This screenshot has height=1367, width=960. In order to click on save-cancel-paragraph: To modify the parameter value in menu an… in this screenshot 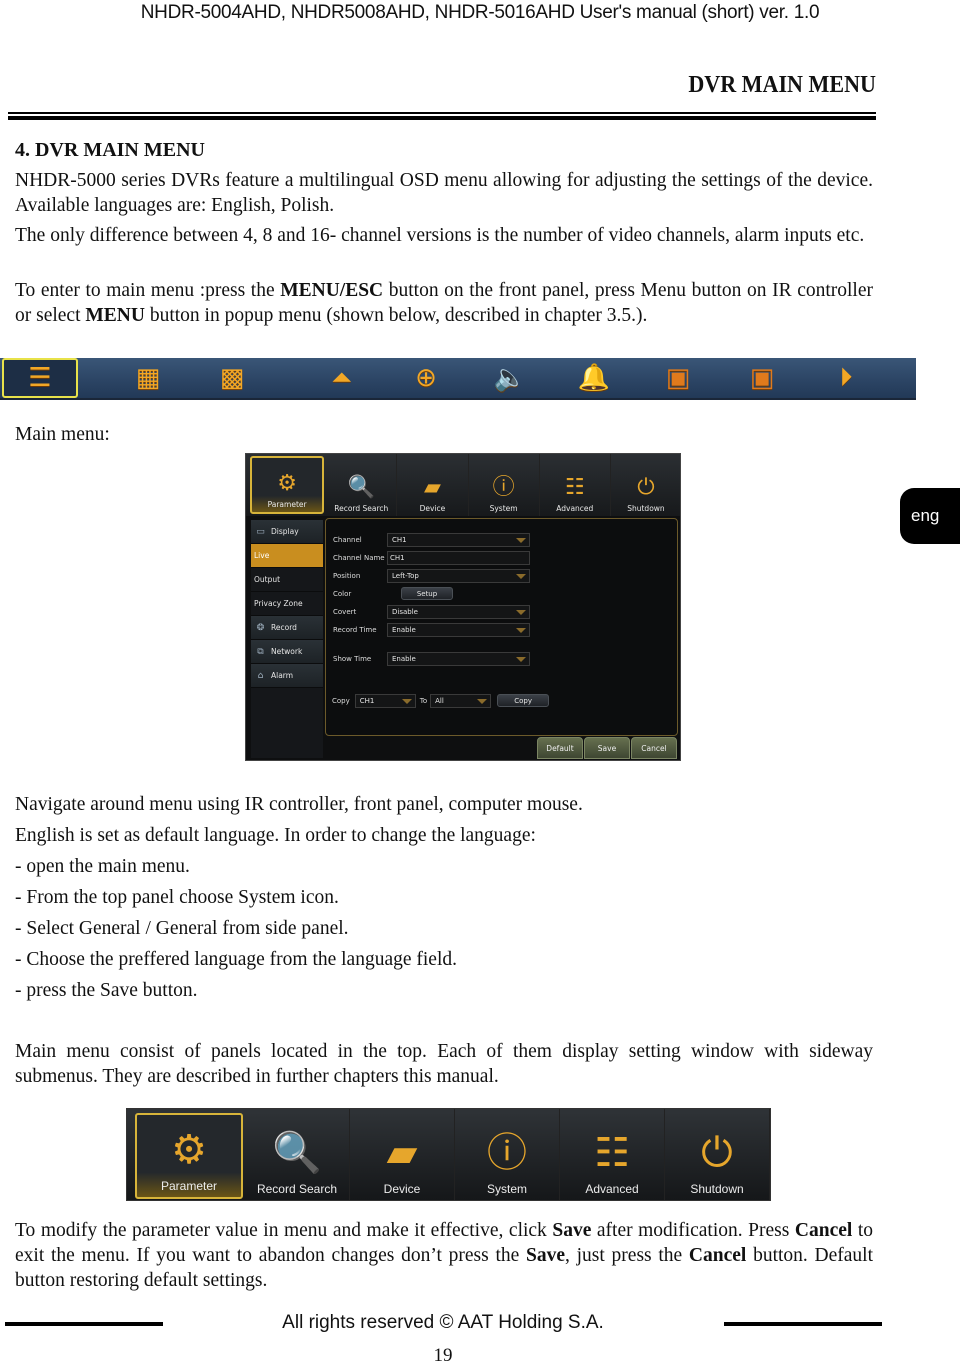, I will do `click(444, 1255)`.